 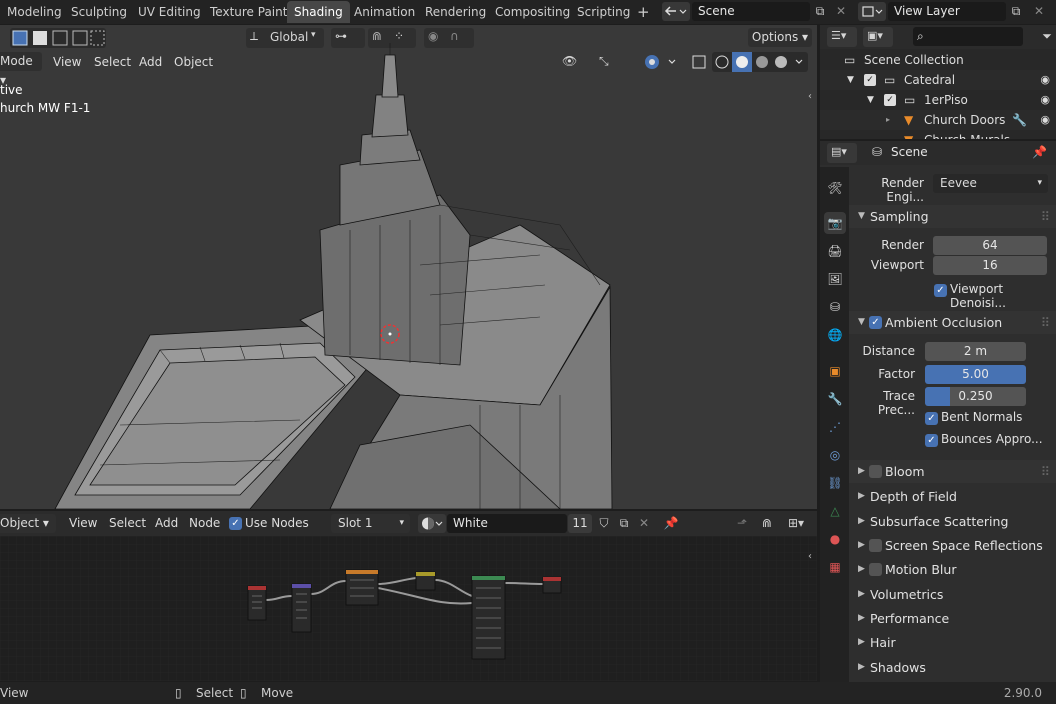 What do you see at coordinates (990, 183) in the screenshot?
I see `render-engine-dropdown: Eevee ▾` at bounding box center [990, 183].